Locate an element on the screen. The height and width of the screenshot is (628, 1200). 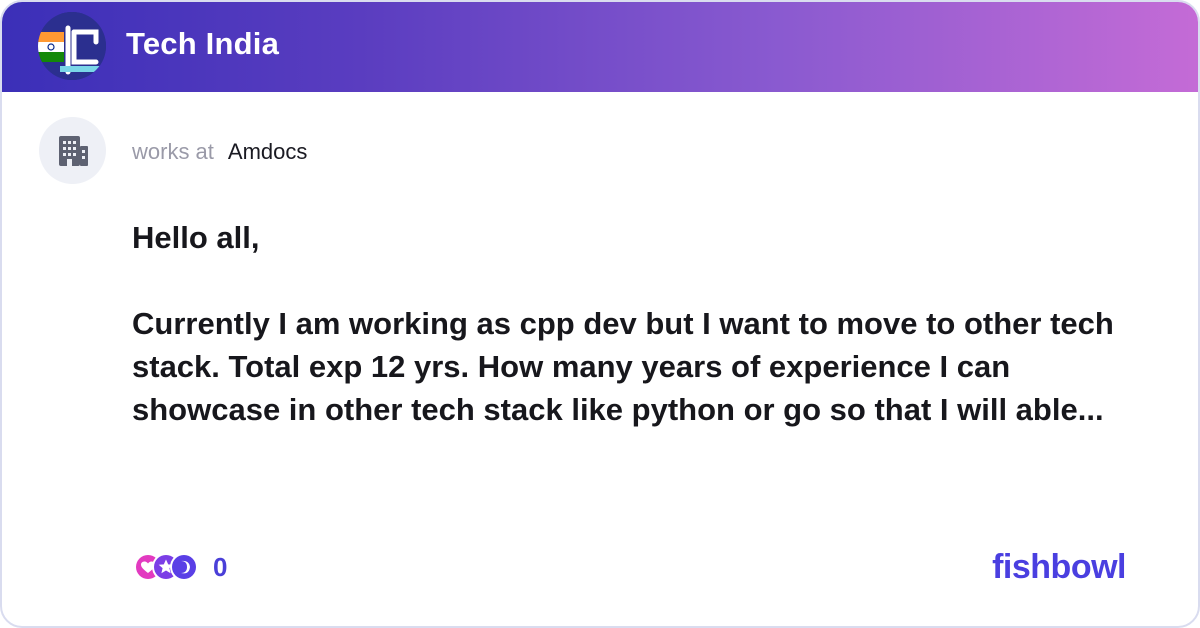
india-flag-code-bowl-icon is located at coordinates (72, 46).